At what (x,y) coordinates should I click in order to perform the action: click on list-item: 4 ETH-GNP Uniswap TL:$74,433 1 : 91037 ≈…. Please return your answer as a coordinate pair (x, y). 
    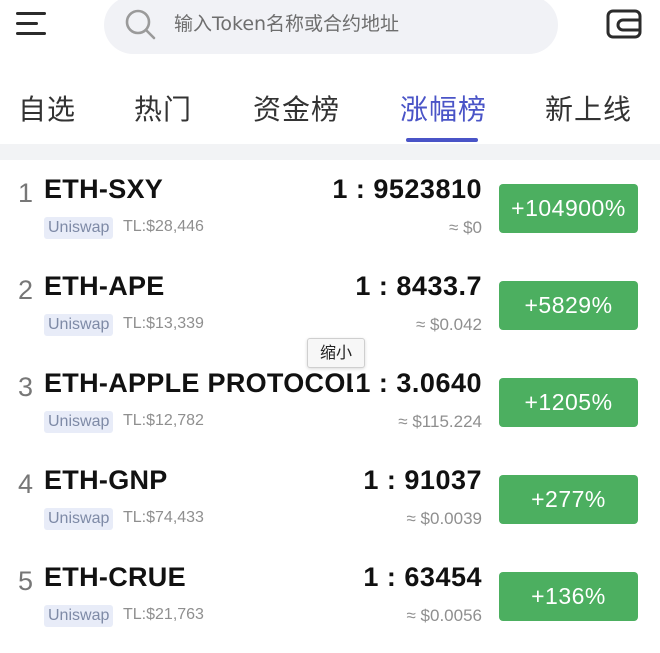
    Looking at the image, I should click on (330, 499).